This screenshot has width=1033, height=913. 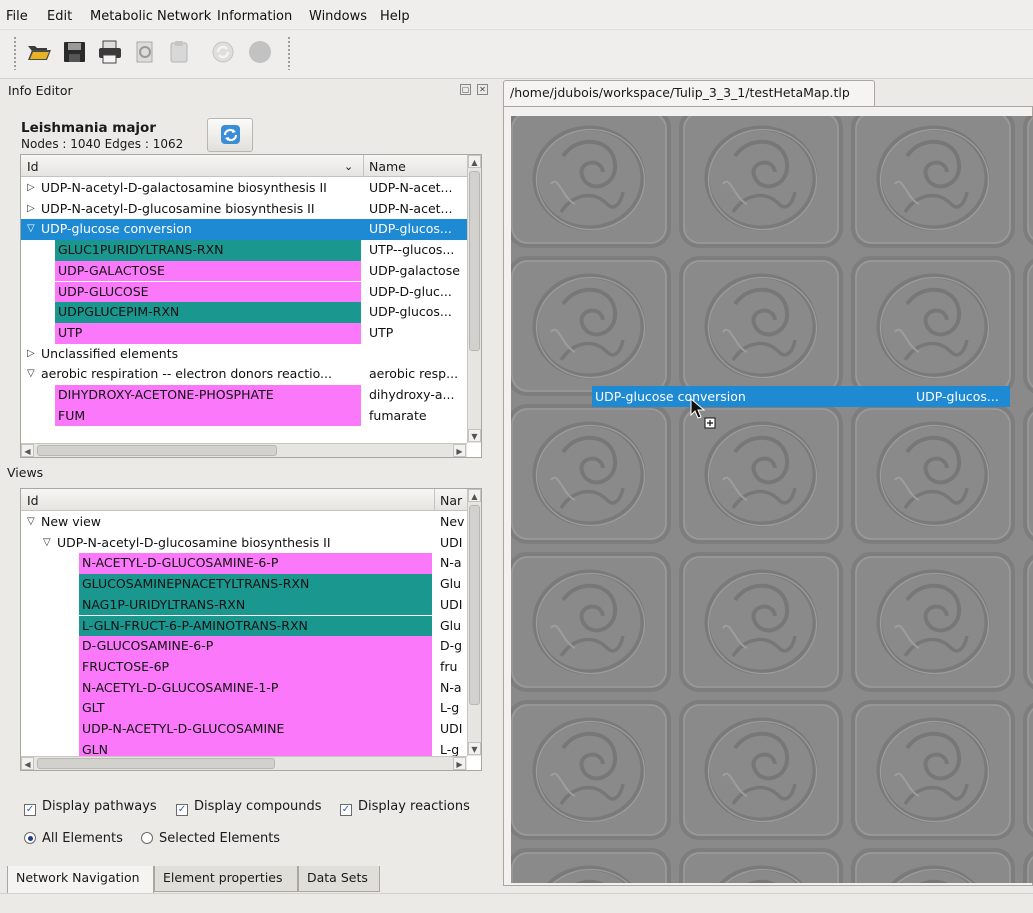 I want to click on tree-row: ▽ New view Nev, so click(x=244, y=522).